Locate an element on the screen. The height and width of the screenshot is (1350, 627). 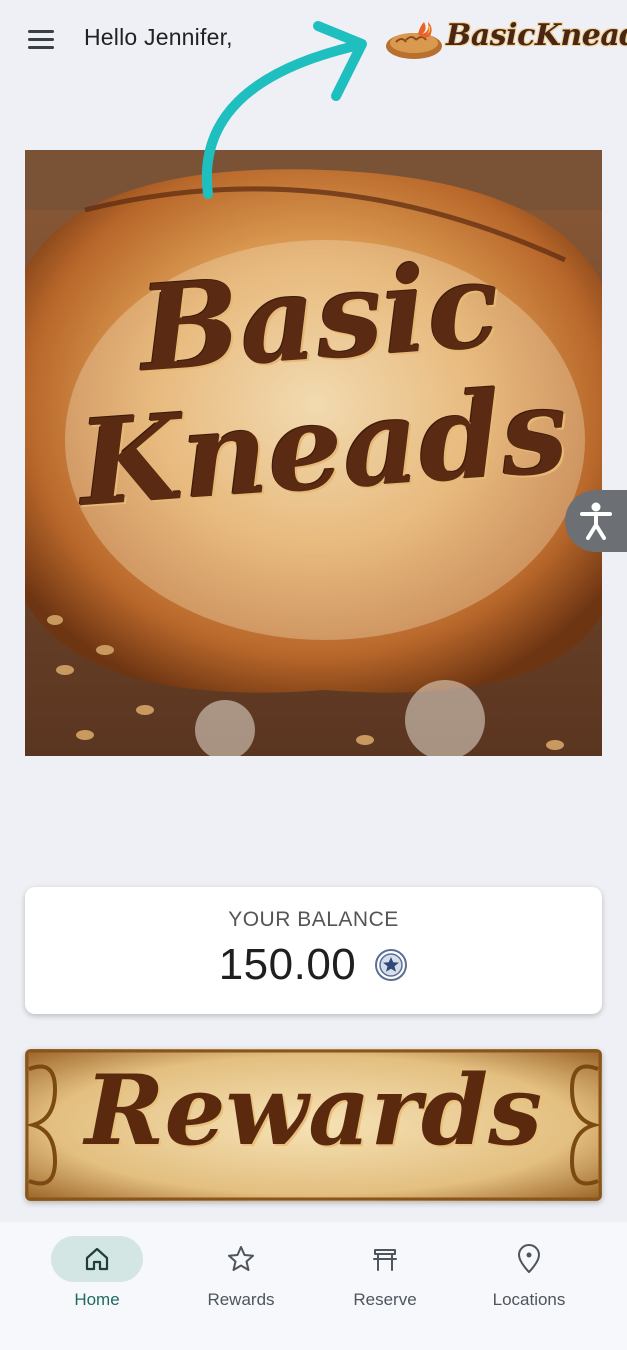
accessibility-icon is located at coordinates (596, 521).